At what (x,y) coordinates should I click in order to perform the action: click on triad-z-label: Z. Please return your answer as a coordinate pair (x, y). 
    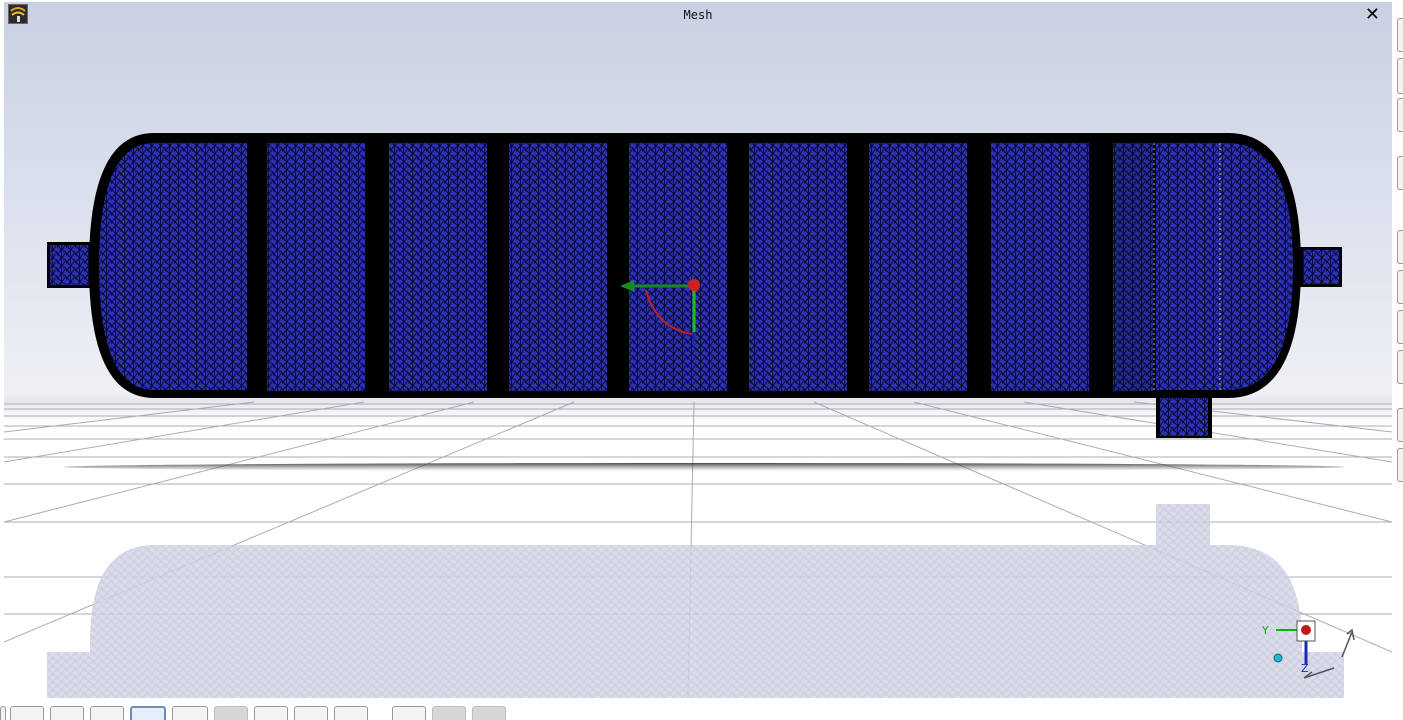
    Looking at the image, I should click on (1305, 668).